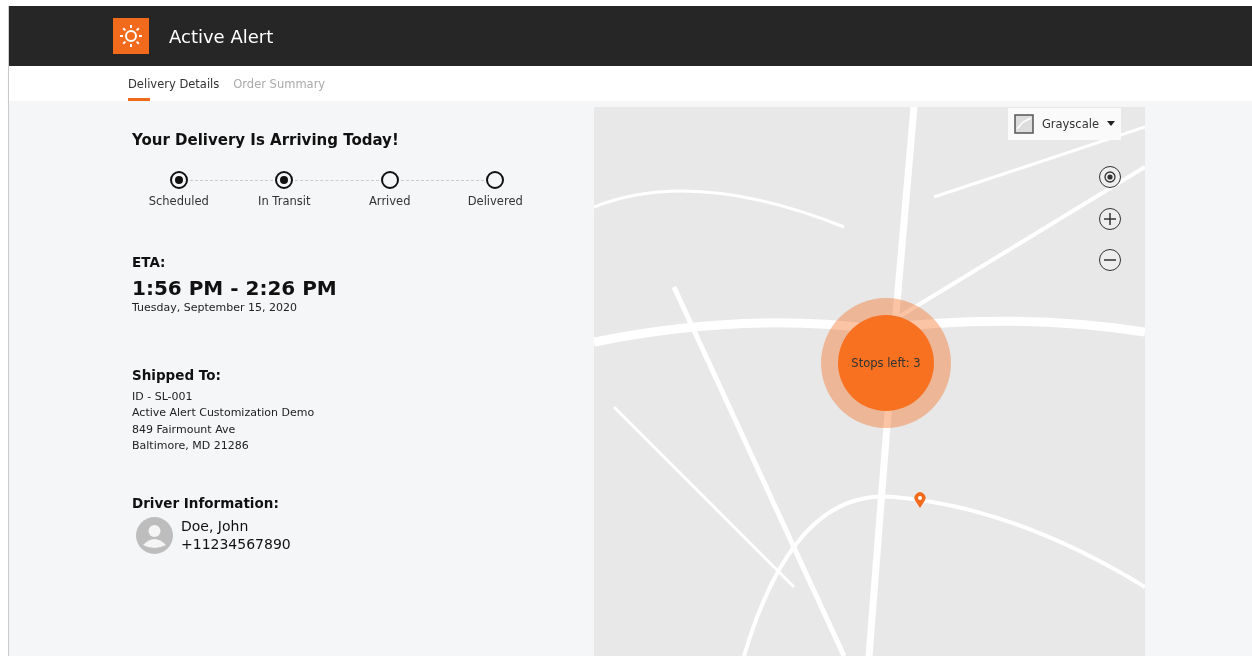 This screenshot has height=656, width=1252. What do you see at coordinates (184, 429) in the screenshot?
I see `address-line: 849 Fairmount Ave` at bounding box center [184, 429].